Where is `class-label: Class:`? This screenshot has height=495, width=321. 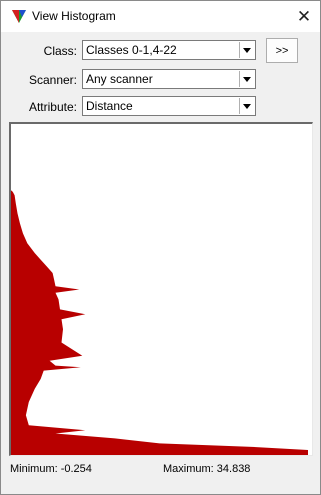 class-label: Class: is located at coordinates (60, 51).